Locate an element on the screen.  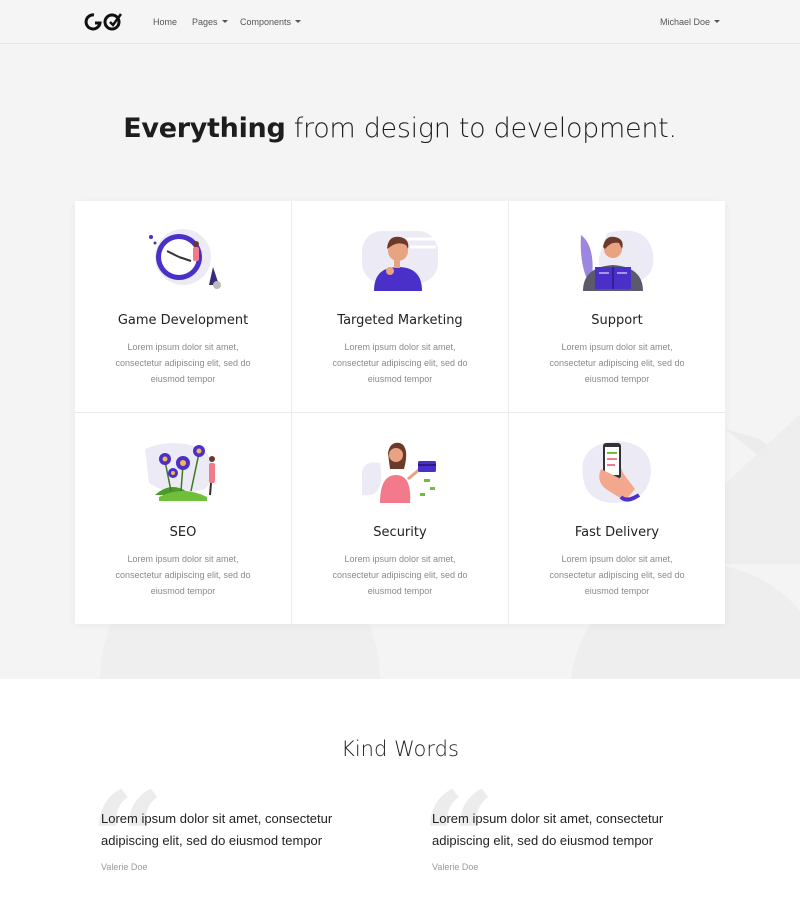
user-name: Michael Doe is located at coordinates (685, 22).